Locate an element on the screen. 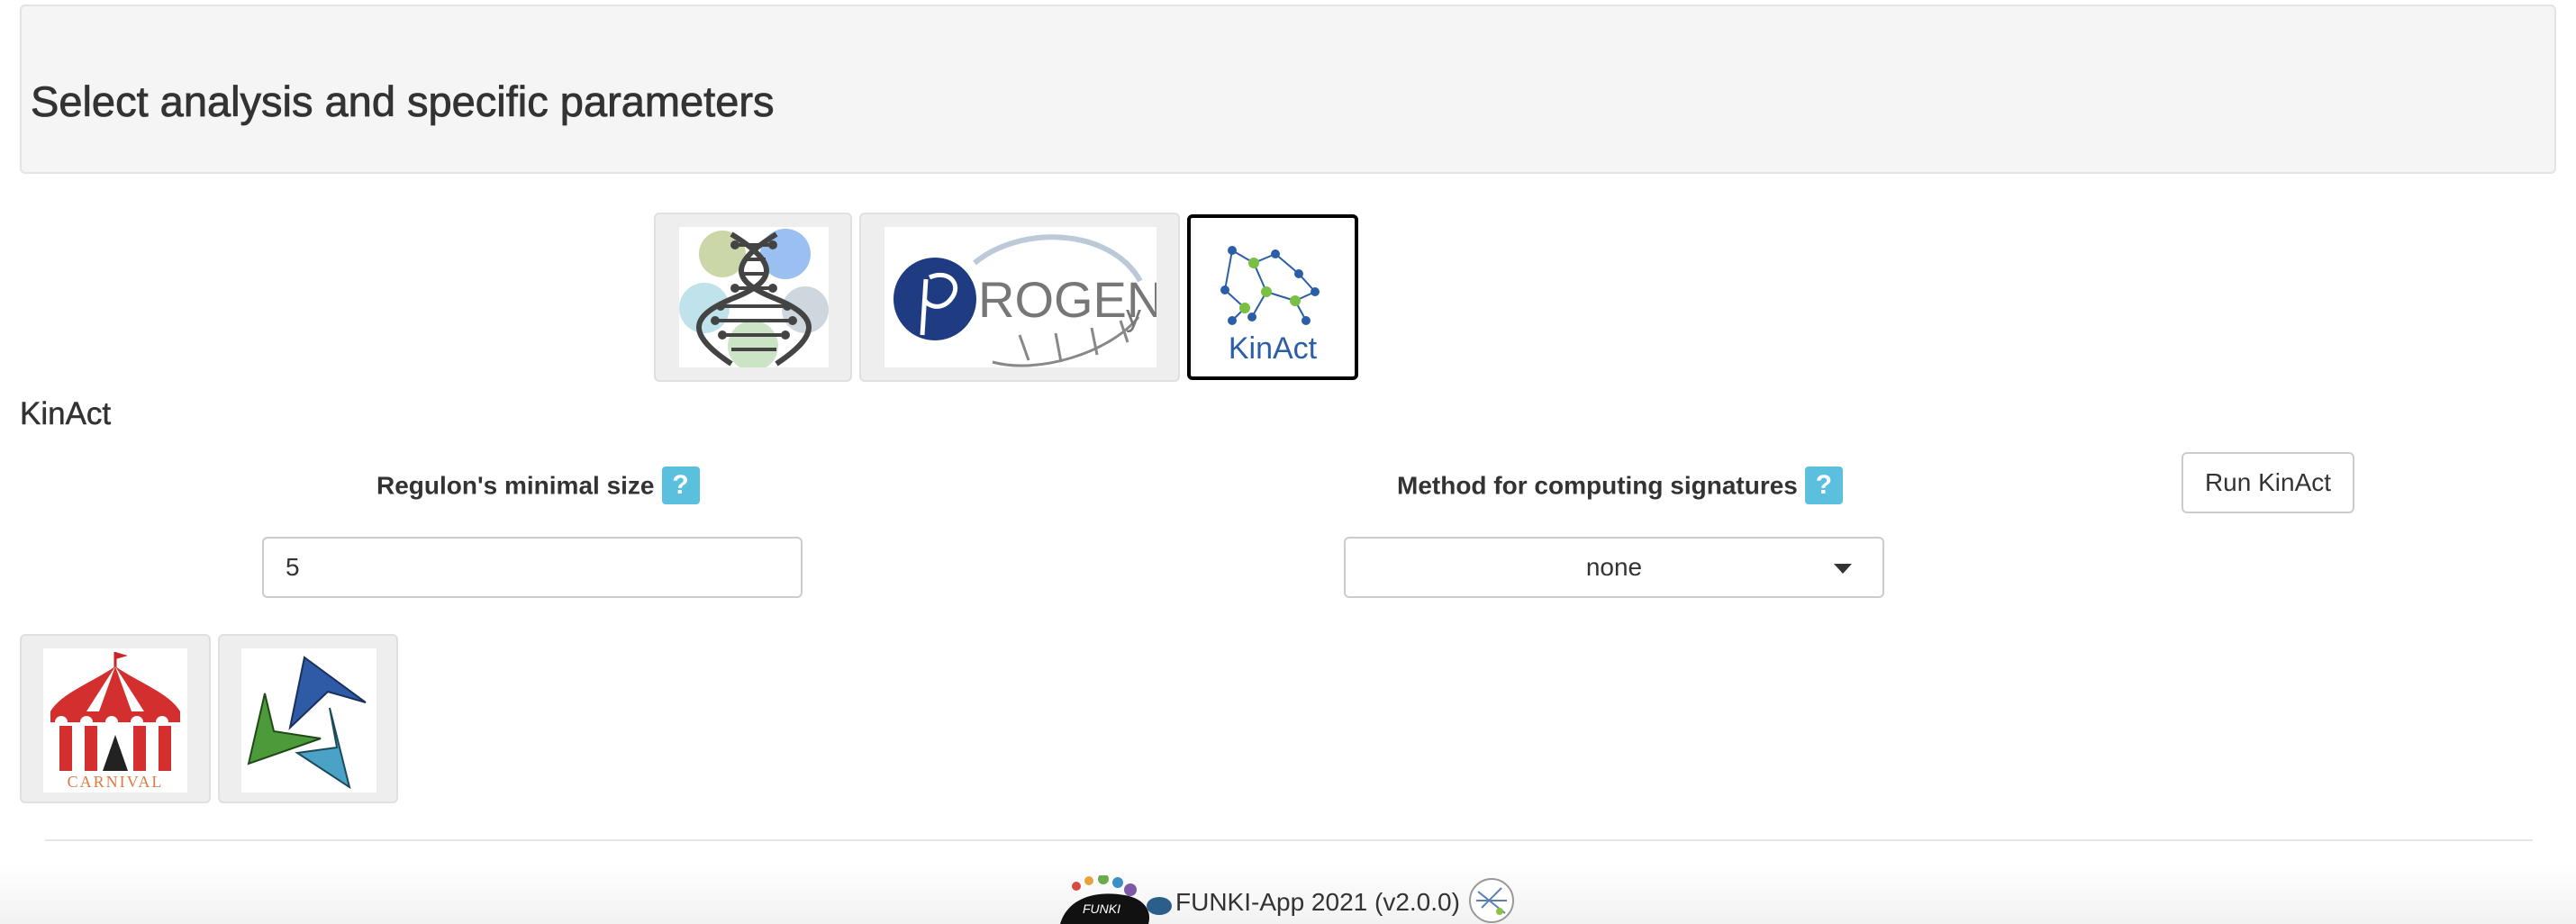 Image resolution: width=2576 pixels, height=924 pixels. regulon-min-size-input is located at coordinates (532, 567).